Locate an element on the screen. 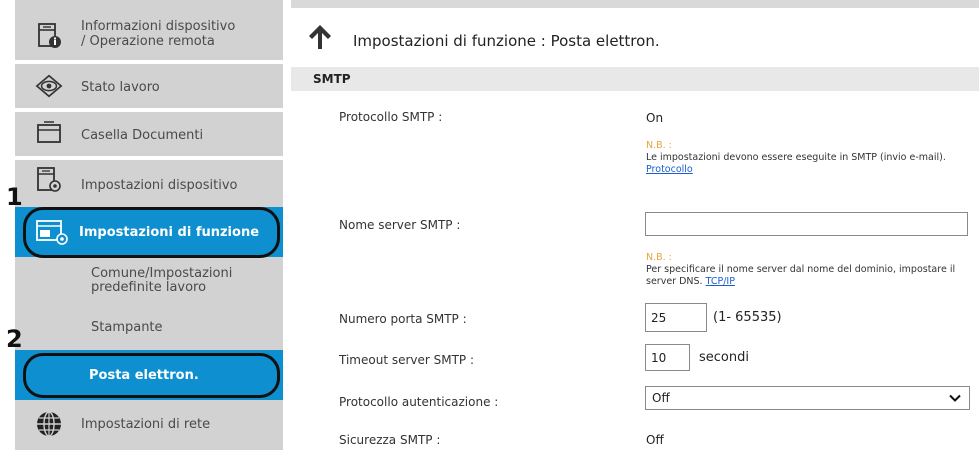  smtp-protocol-label: Protocollo SMTP : is located at coordinates (391, 117).